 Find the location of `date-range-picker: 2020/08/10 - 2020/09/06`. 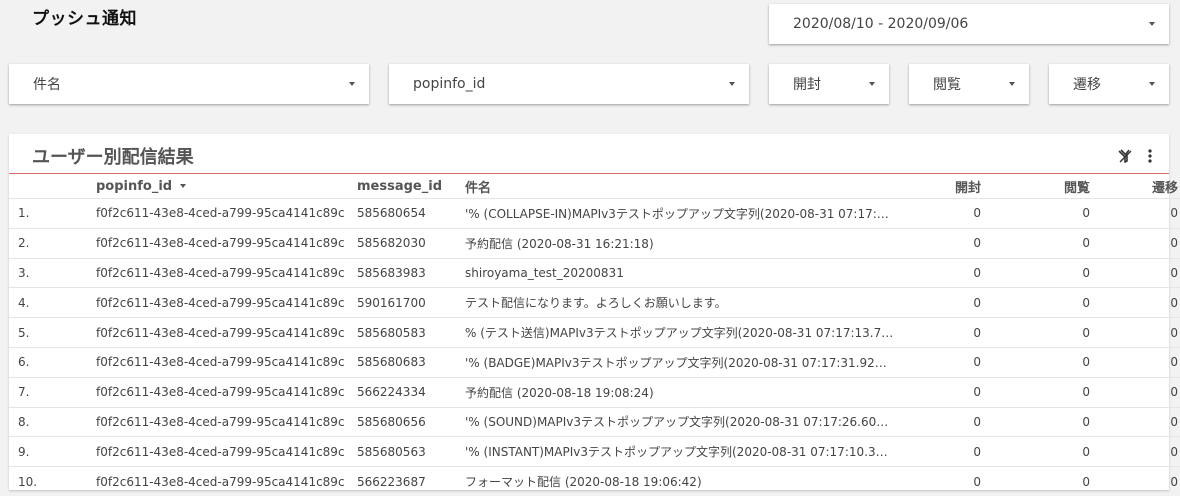

date-range-picker: 2020/08/10 - 2020/09/06 is located at coordinates (969, 24).